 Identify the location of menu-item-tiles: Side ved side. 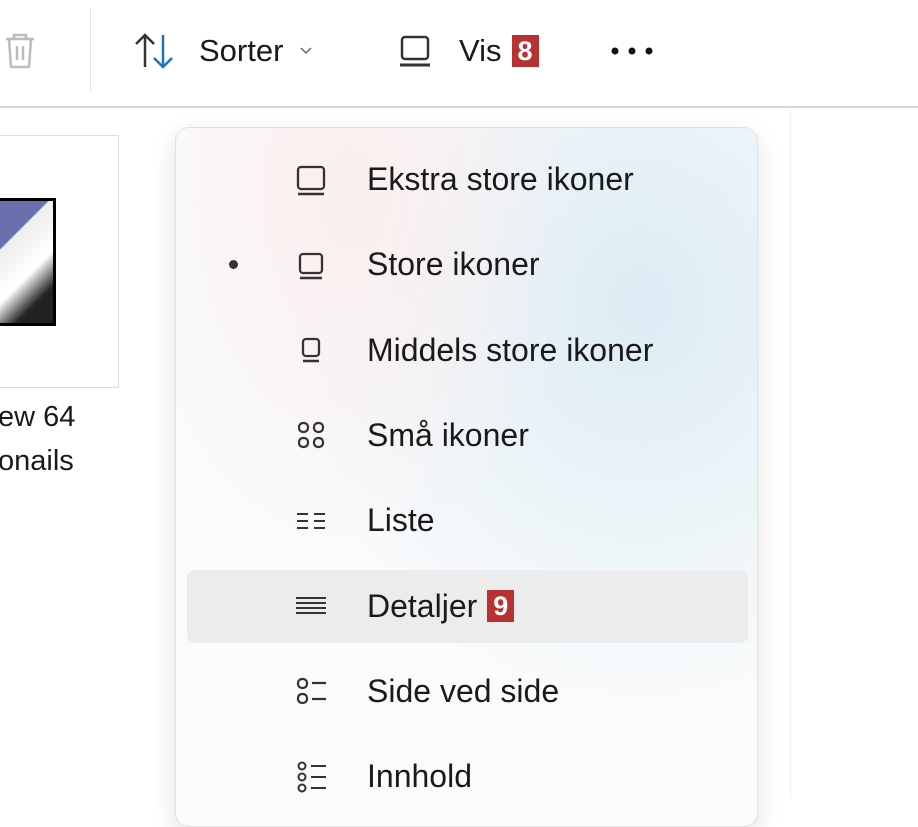
(467, 691).